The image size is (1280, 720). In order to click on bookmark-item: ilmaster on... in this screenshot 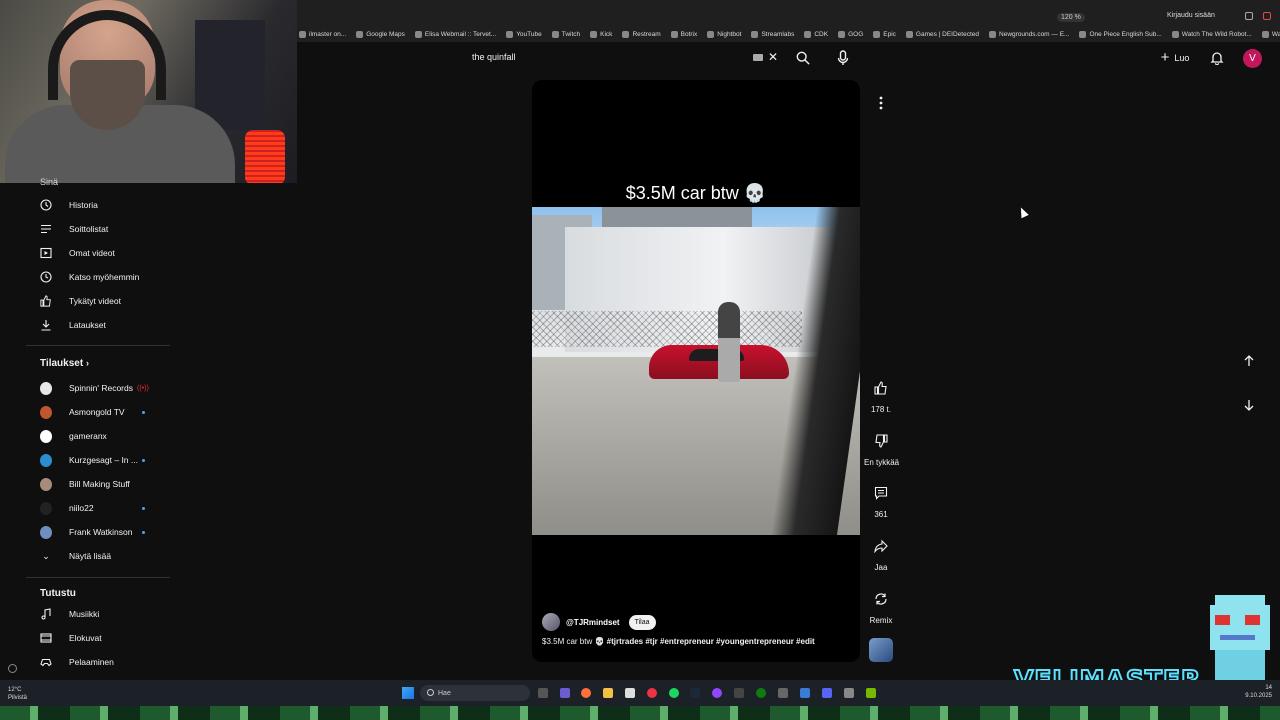, I will do `click(322, 34)`.